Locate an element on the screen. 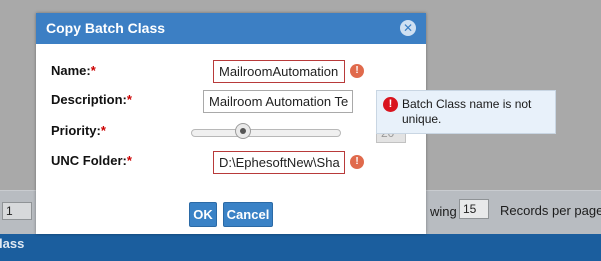 The width and height of the screenshot is (601, 261). description-input: Mailroom Automation Te is located at coordinates (278, 101).